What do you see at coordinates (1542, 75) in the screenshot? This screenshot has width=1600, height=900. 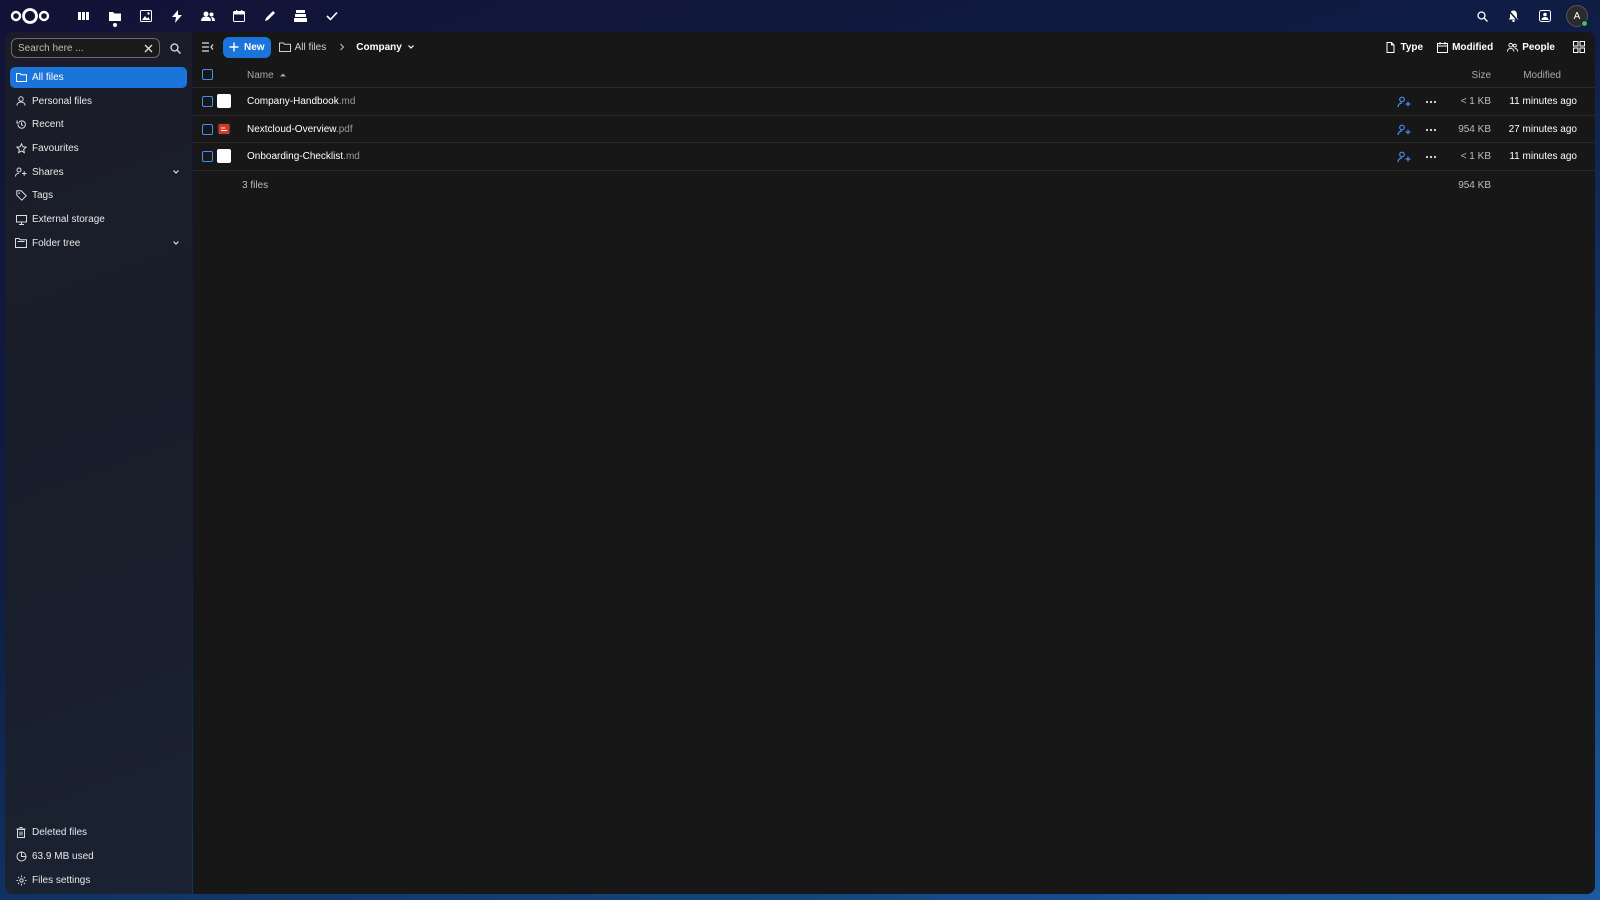 I see `modified-column-header: Modified` at bounding box center [1542, 75].